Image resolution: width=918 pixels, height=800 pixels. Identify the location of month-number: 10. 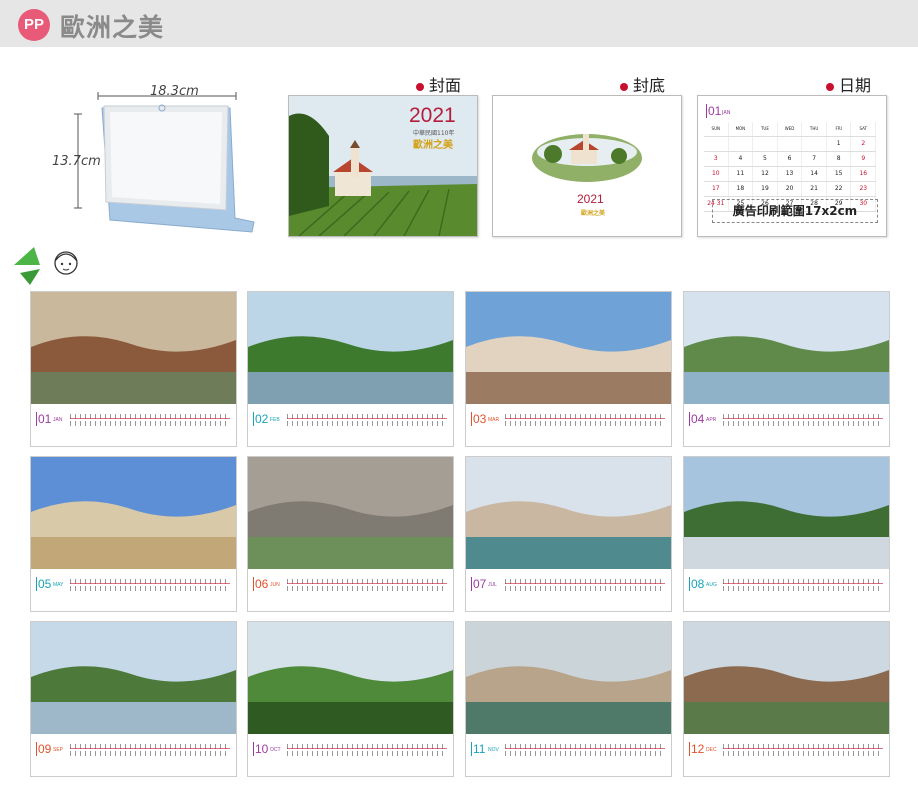
(261, 749).